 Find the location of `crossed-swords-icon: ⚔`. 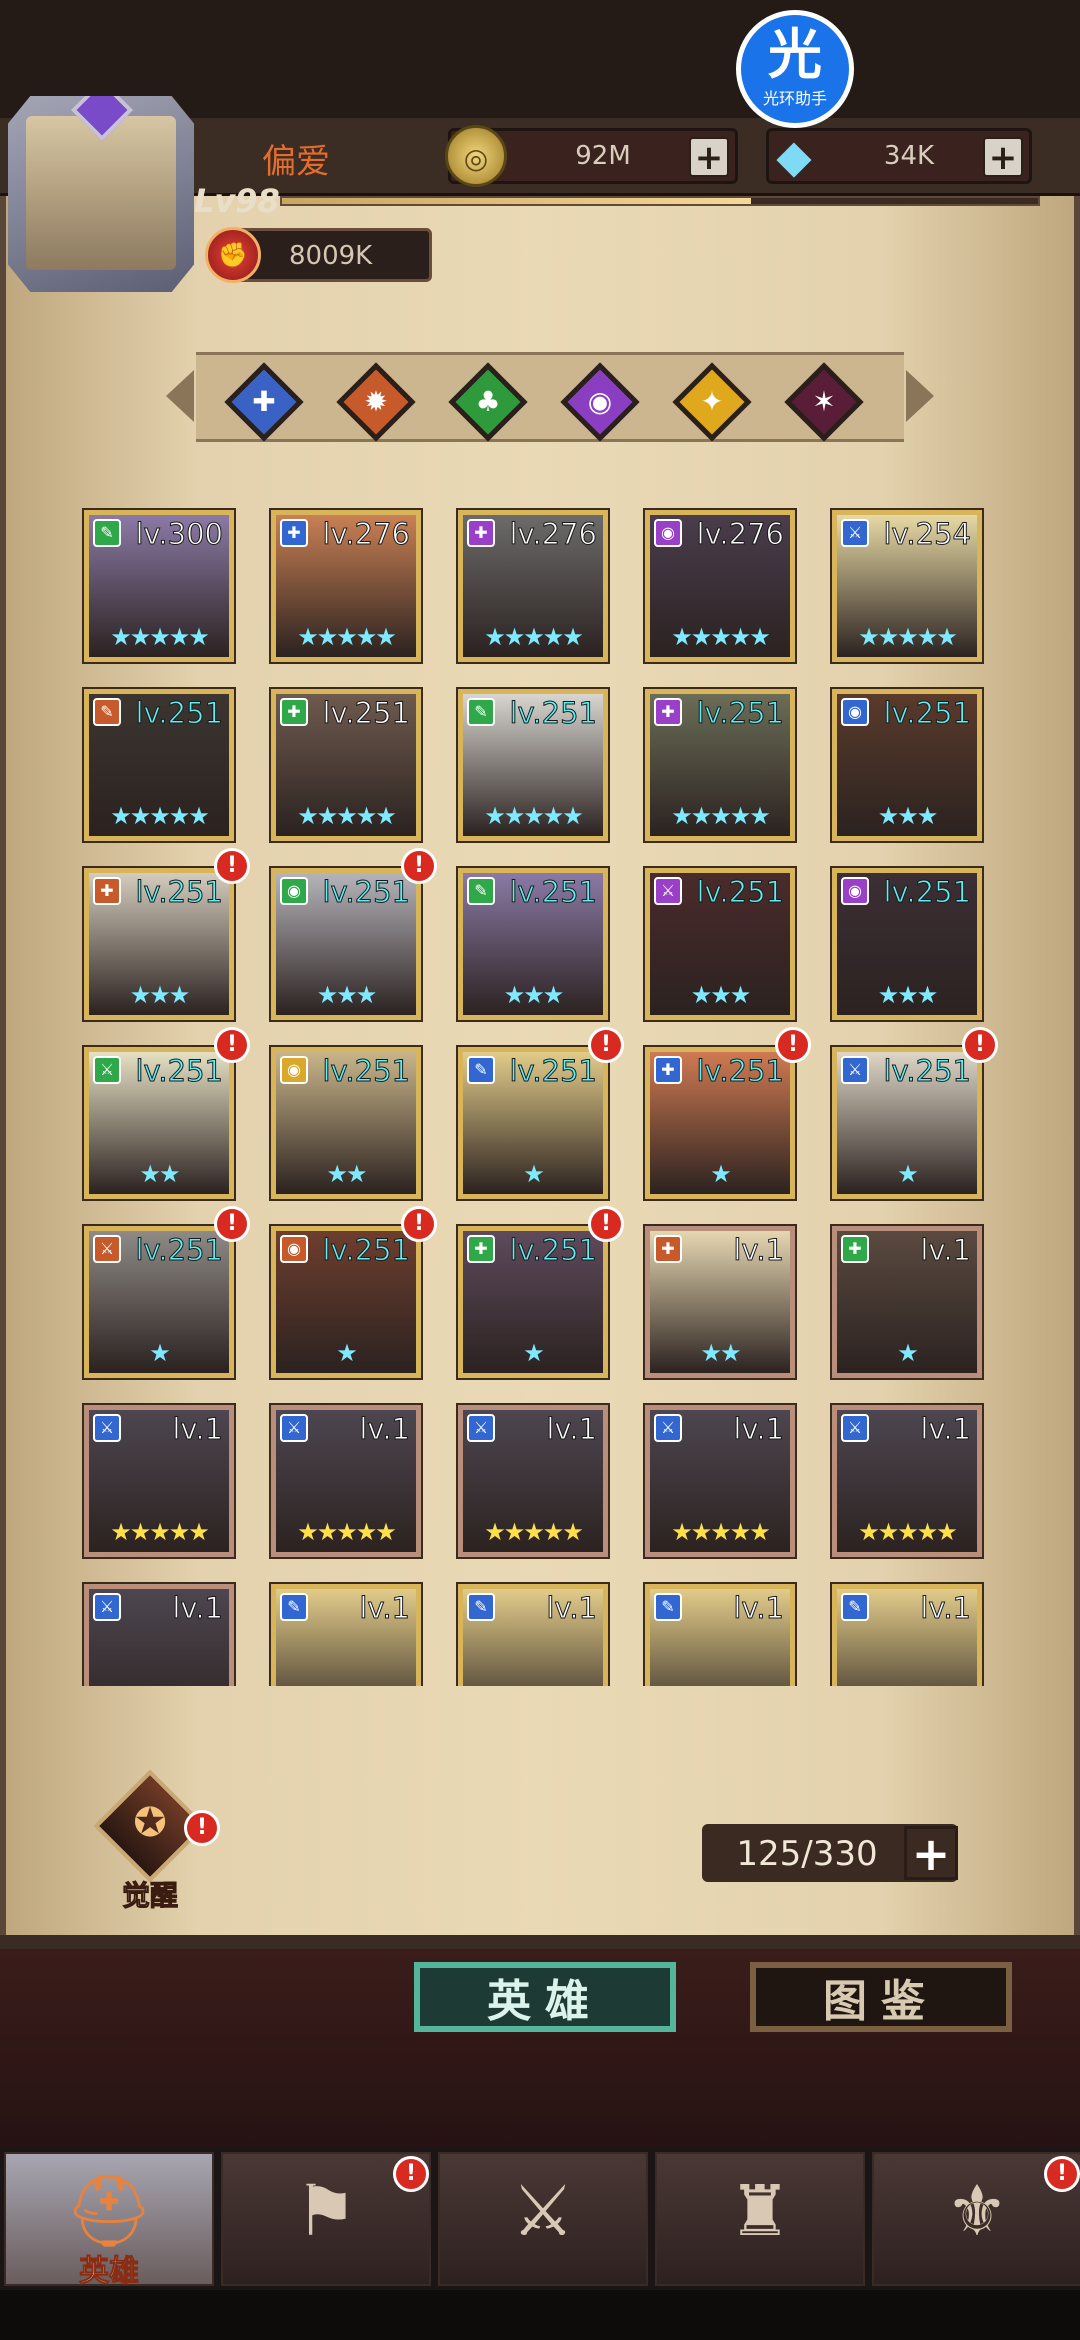

crossed-swords-icon: ⚔ is located at coordinates (543, 2211).